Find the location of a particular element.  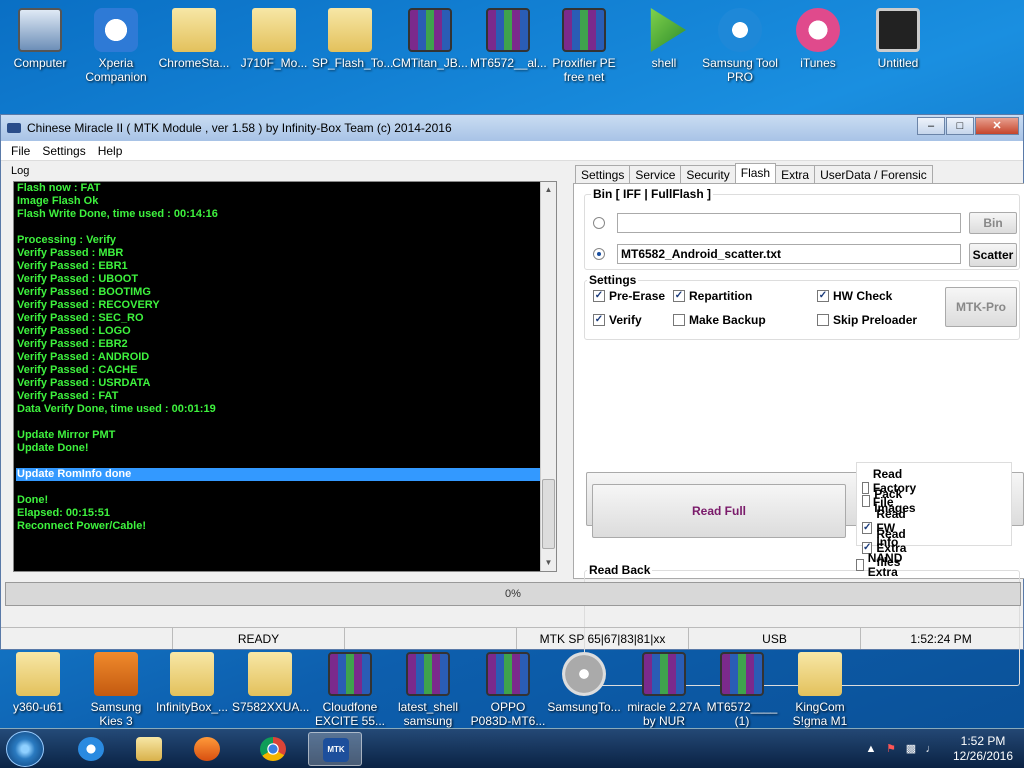

status-port: USB is located at coordinates (775, 638).